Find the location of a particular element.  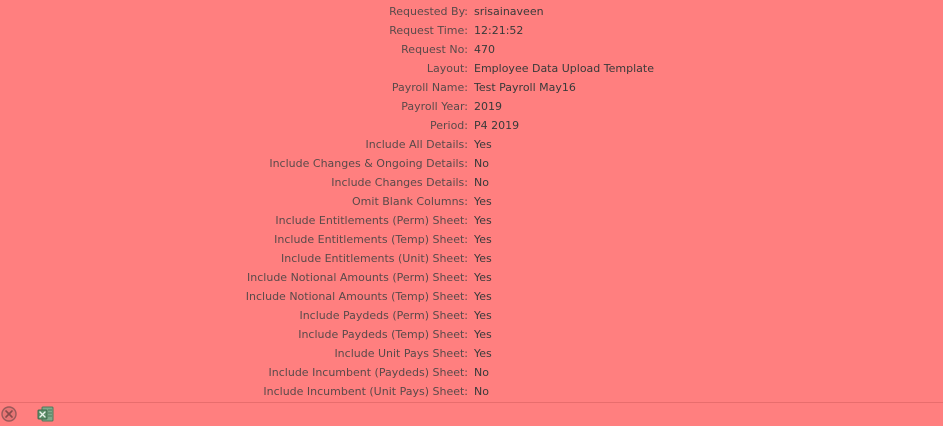

excel-export-icon is located at coordinates (45, 414).